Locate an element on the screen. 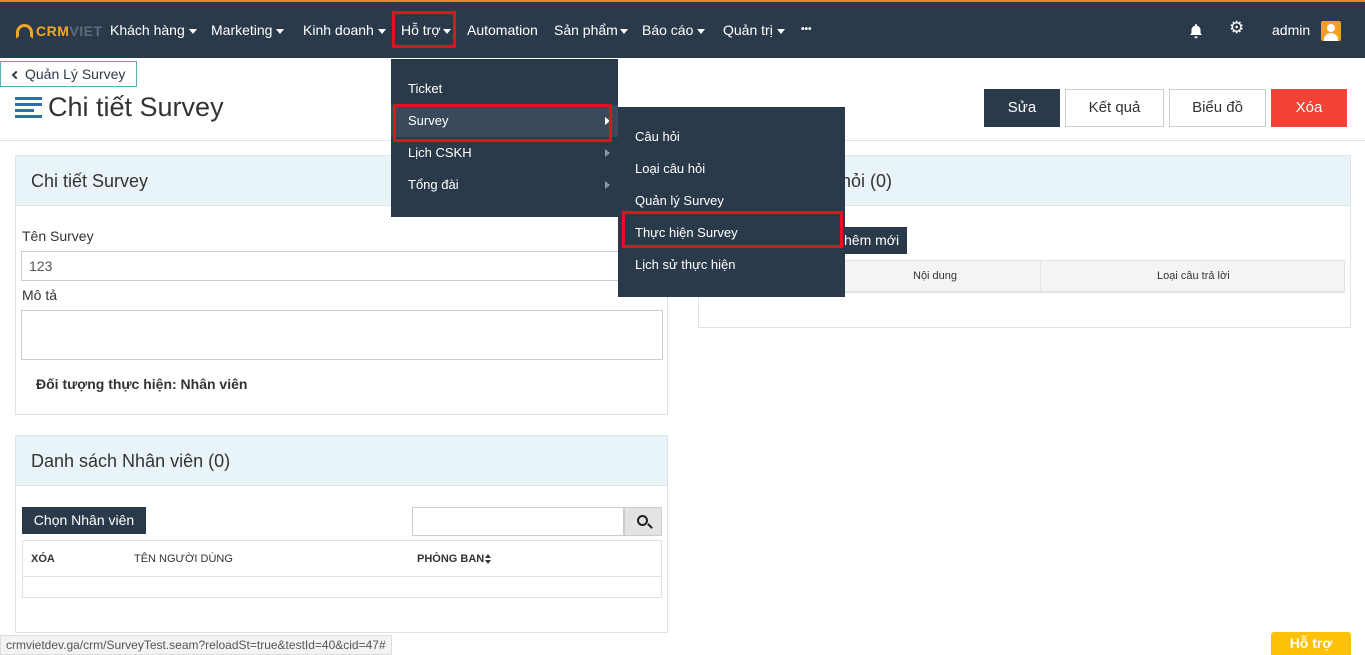 The image size is (1365, 655). back-to-survey-list-button: Quản Lý Survey is located at coordinates (68, 74).